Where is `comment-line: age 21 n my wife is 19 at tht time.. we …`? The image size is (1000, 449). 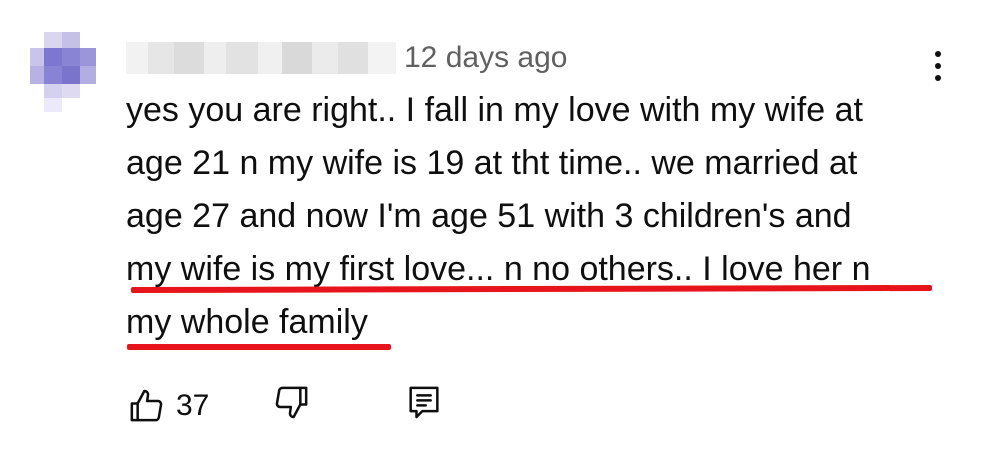 comment-line: age 21 n my wife is 19 at tht time.. we … is located at coordinates (492, 163).